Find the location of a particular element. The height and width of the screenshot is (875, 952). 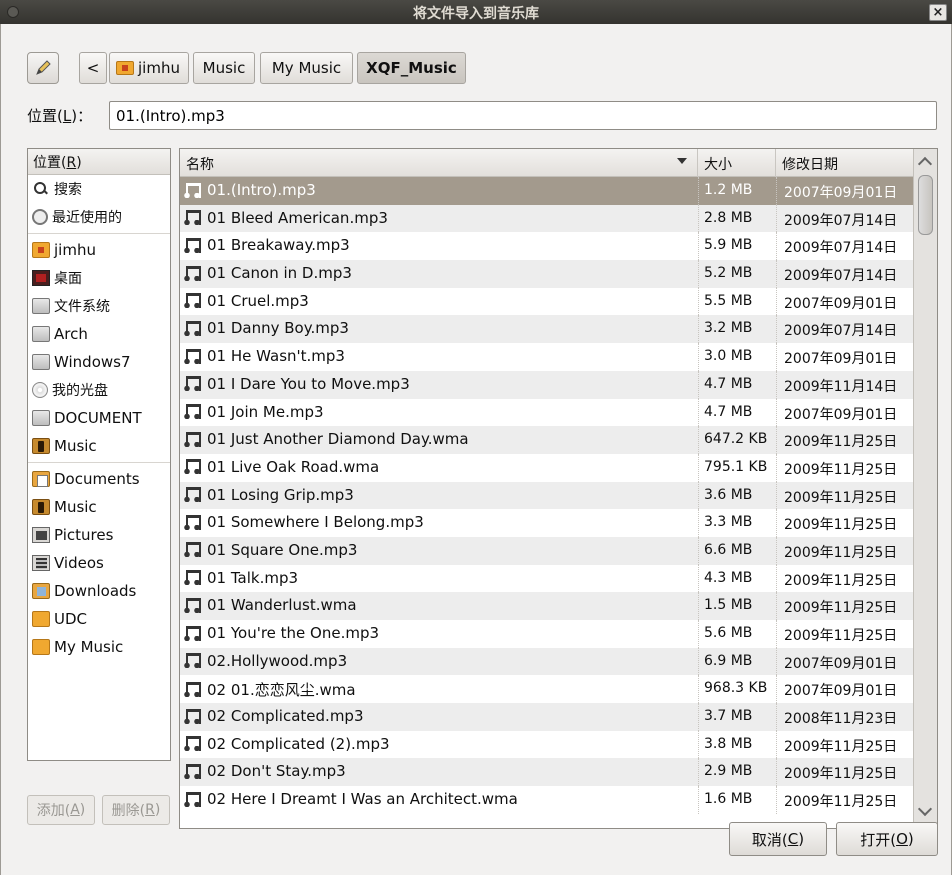

scroll-down-icon is located at coordinates (925, 809).